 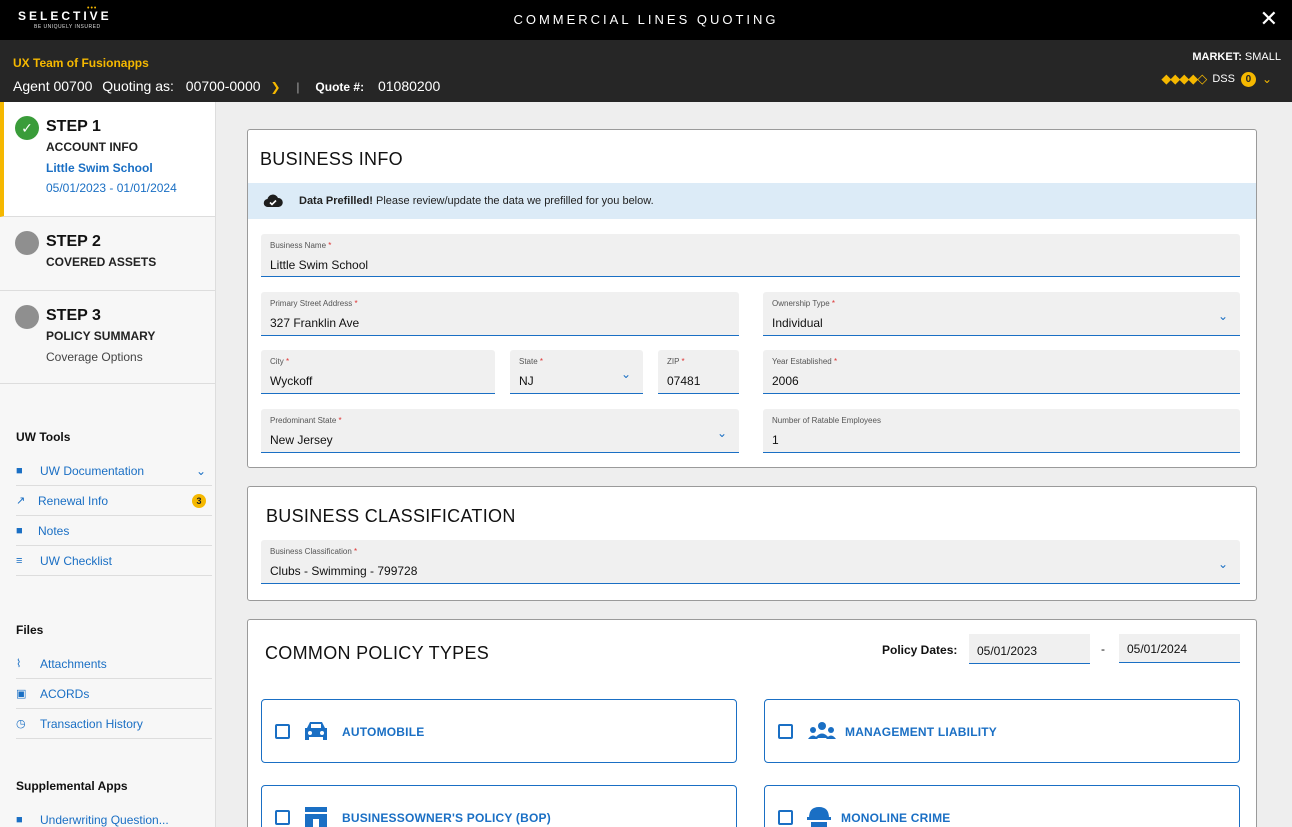 What do you see at coordinates (576, 372) in the screenshot?
I see `state-select: State * NJ ⌄` at bounding box center [576, 372].